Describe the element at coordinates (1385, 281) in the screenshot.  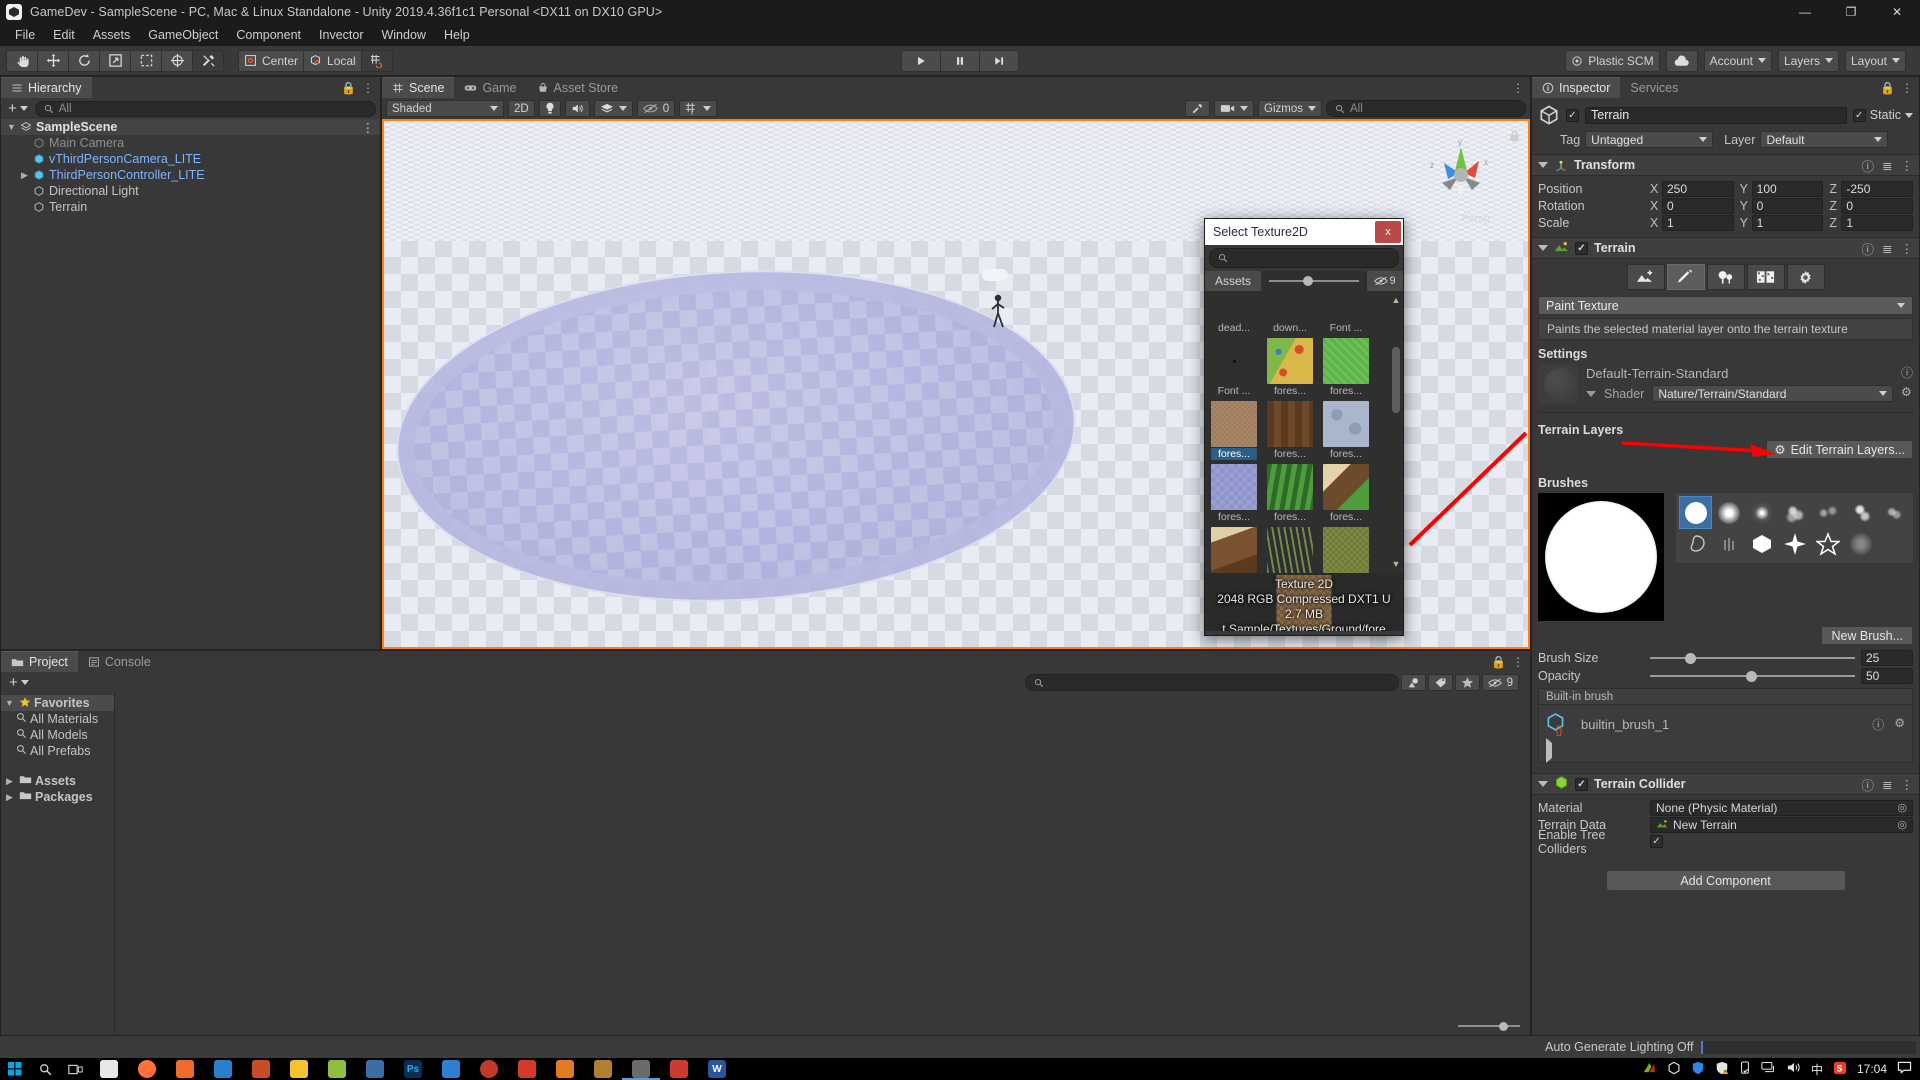
I see `dialog-visibility-toggle: 9` at that location.